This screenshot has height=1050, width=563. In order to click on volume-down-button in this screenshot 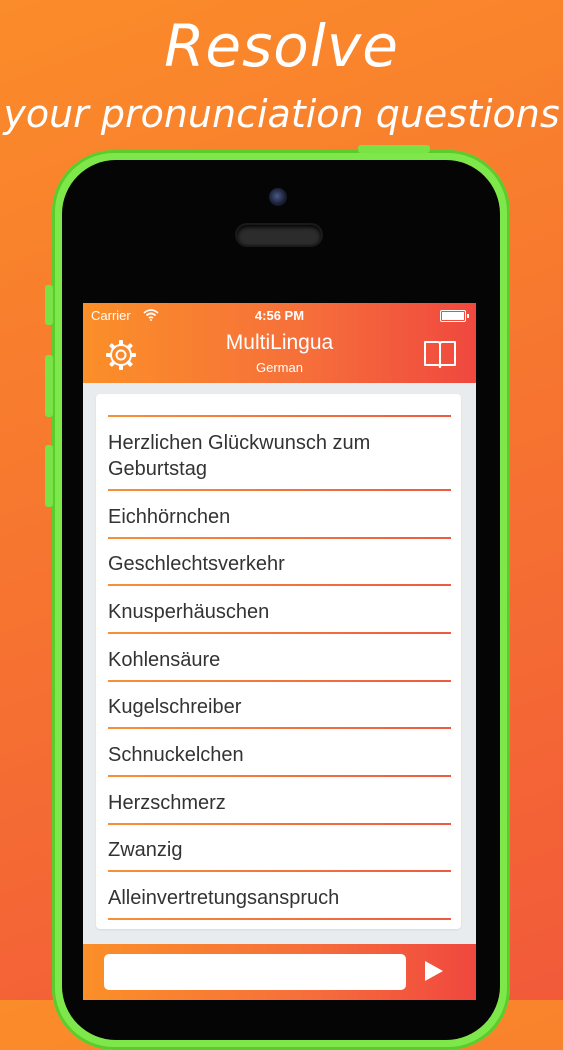, I will do `click(49, 476)`.